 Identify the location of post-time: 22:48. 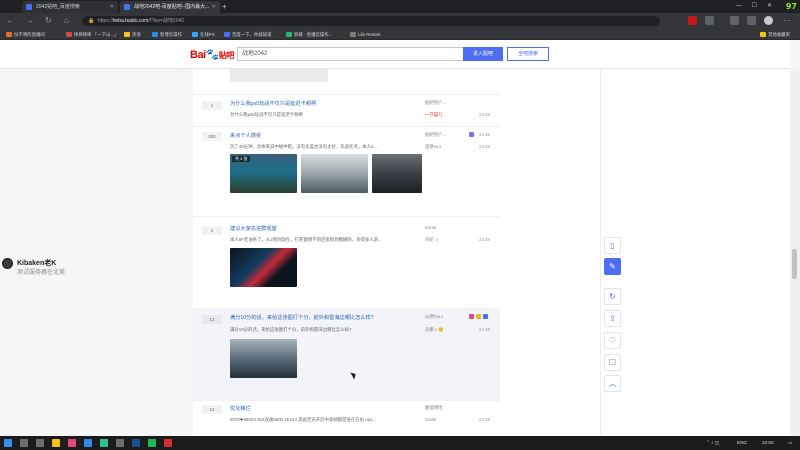
(484, 134).